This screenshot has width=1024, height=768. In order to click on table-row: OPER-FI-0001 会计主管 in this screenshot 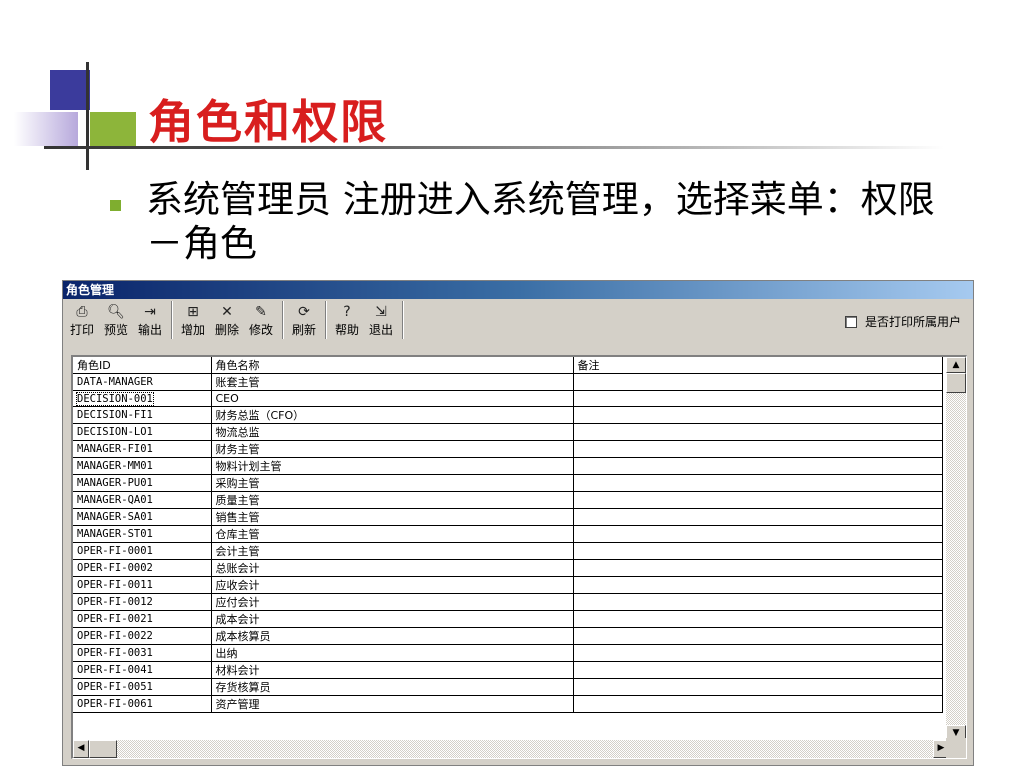, I will do `click(508, 551)`.